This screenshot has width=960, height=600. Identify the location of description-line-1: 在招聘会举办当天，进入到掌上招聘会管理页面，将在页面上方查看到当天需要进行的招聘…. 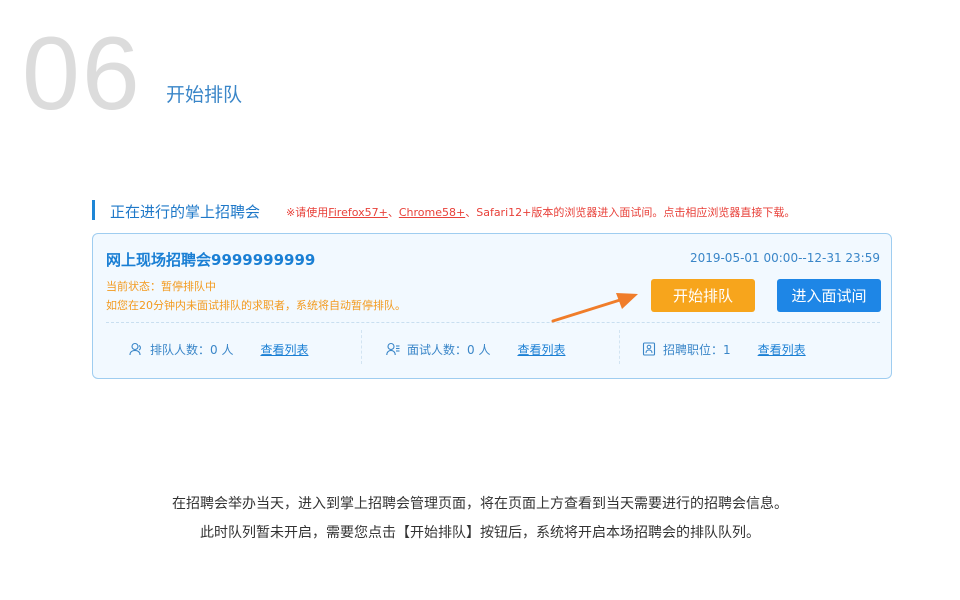
(480, 504).